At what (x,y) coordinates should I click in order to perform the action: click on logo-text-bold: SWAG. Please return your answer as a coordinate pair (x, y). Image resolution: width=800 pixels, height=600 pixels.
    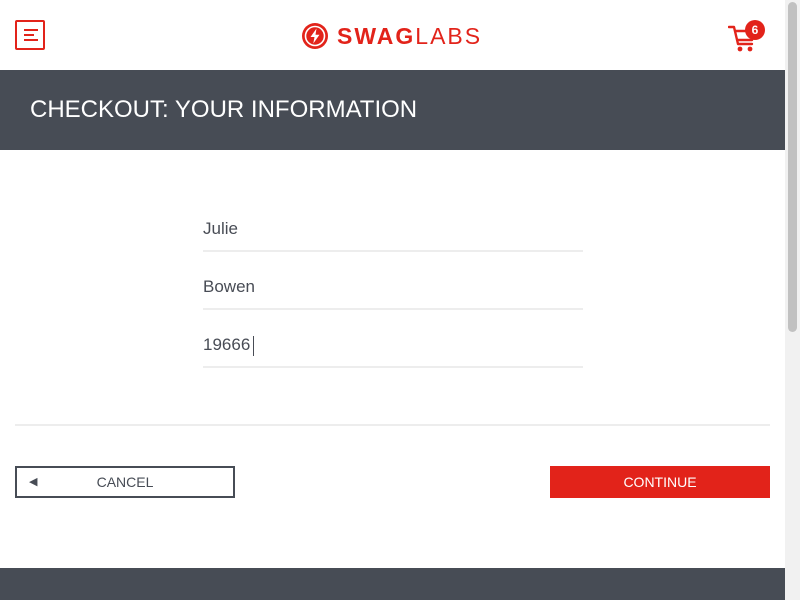
    Looking at the image, I should click on (376, 36).